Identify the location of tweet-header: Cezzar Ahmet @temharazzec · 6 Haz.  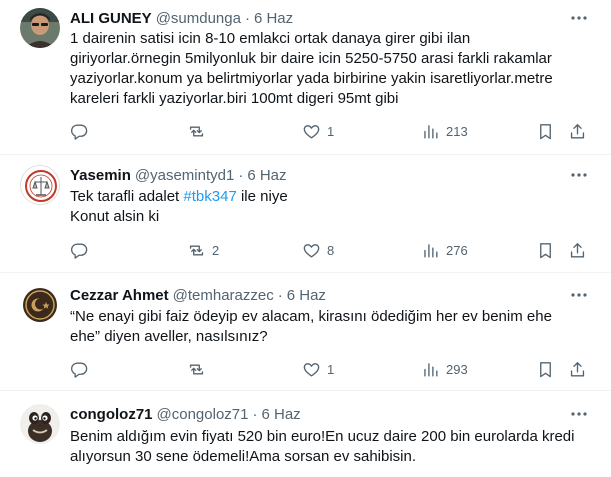
(198, 295).